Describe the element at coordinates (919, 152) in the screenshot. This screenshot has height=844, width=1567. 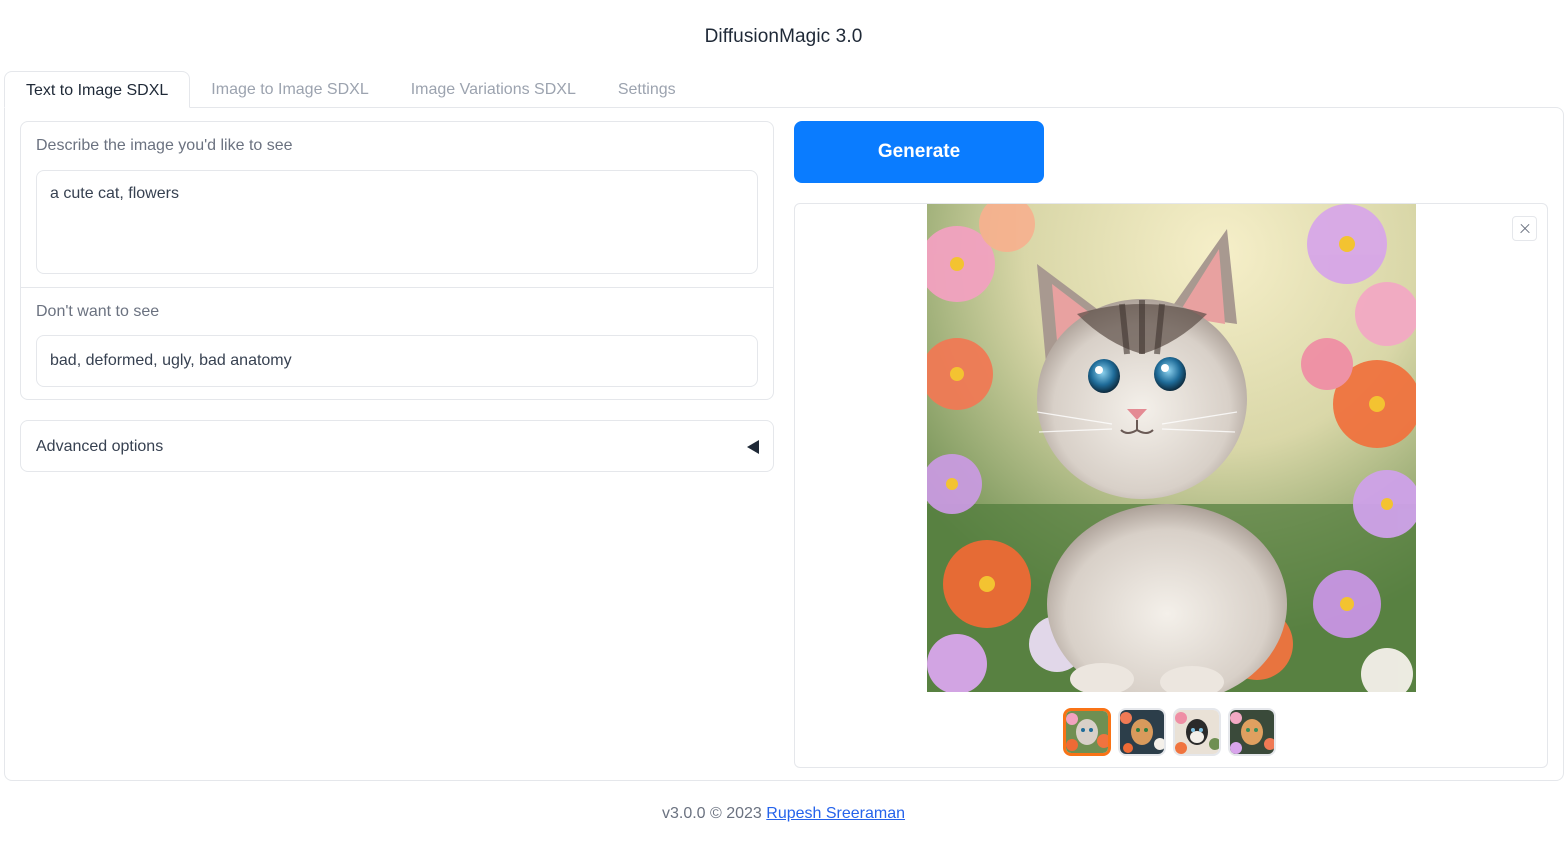
I see `generate-button: Generate` at that location.